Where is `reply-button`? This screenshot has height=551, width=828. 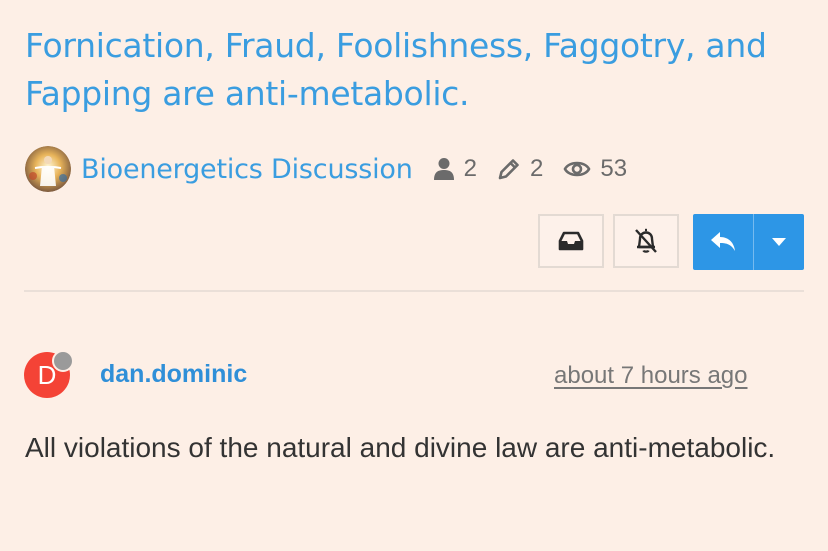 reply-button is located at coordinates (723, 242).